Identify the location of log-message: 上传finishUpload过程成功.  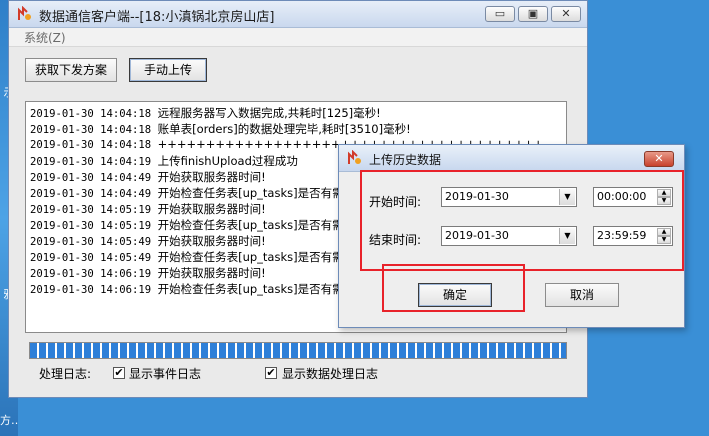
(227, 161).